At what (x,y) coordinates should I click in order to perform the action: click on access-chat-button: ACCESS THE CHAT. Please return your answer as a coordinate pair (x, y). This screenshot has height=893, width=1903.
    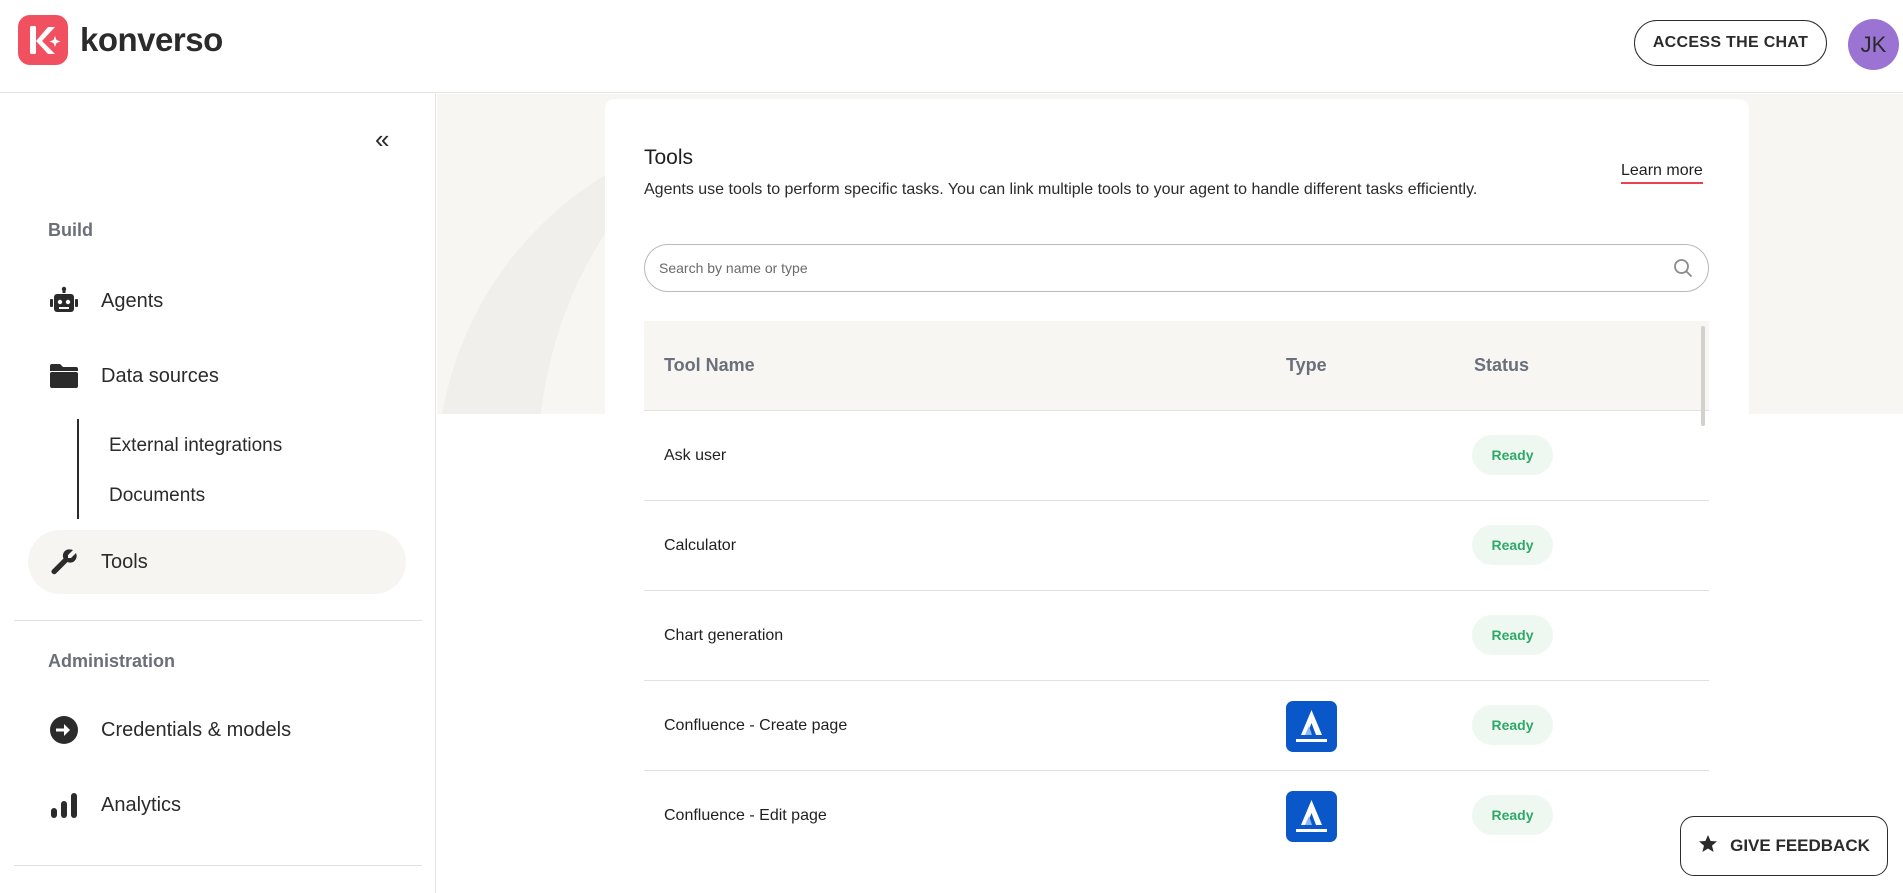
    Looking at the image, I should click on (1730, 43).